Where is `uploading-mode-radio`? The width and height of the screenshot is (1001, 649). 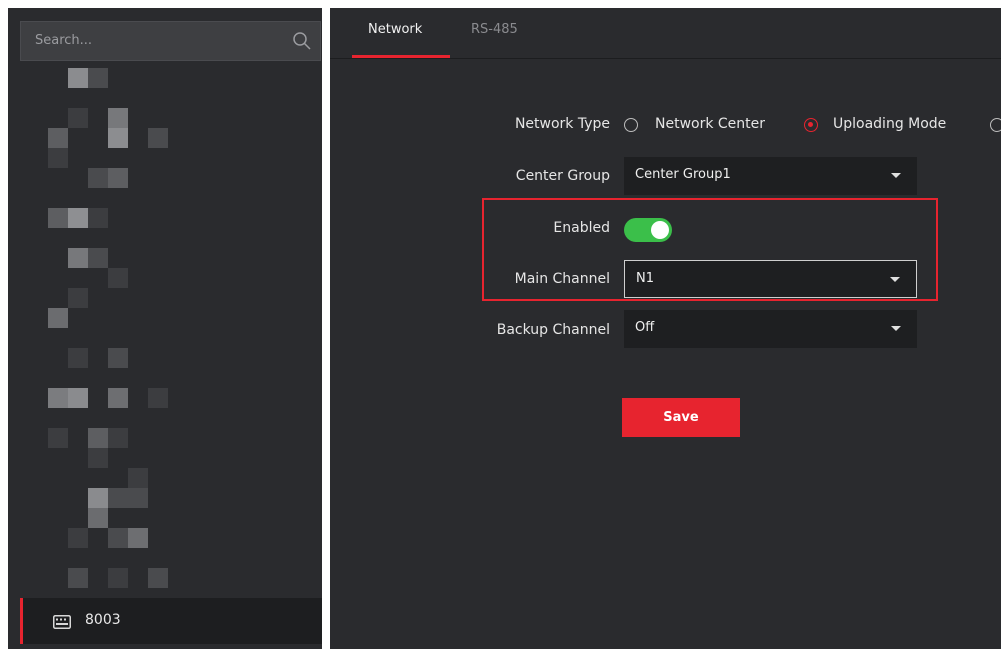 uploading-mode-radio is located at coordinates (811, 125).